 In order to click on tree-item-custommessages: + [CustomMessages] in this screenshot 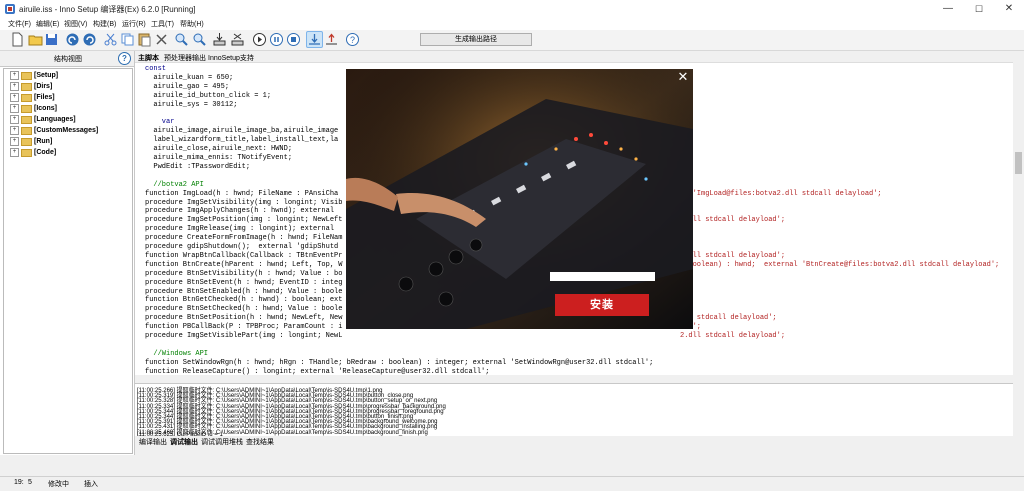, I will do `click(54, 131)`.